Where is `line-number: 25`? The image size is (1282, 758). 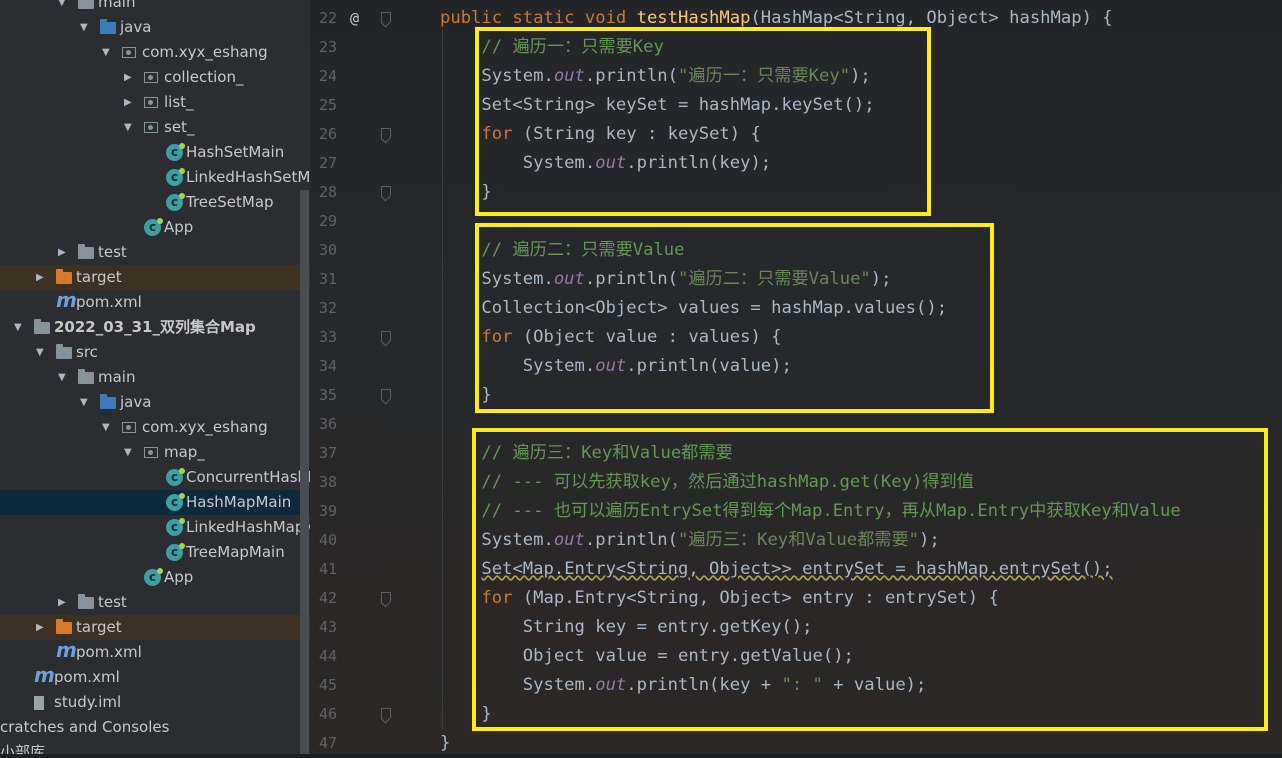 line-number: 25 is located at coordinates (327, 105).